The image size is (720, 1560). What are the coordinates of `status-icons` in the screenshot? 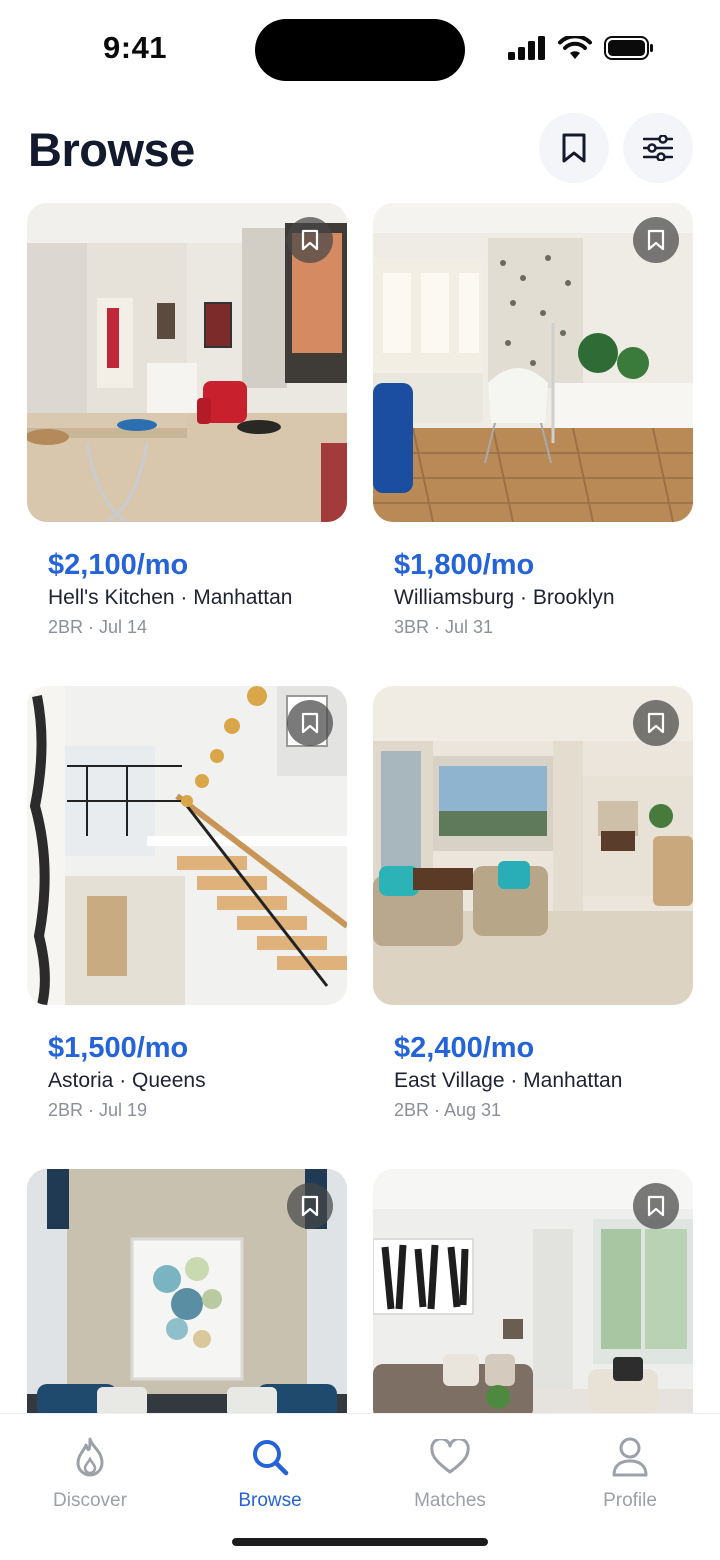 It's located at (581, 48).